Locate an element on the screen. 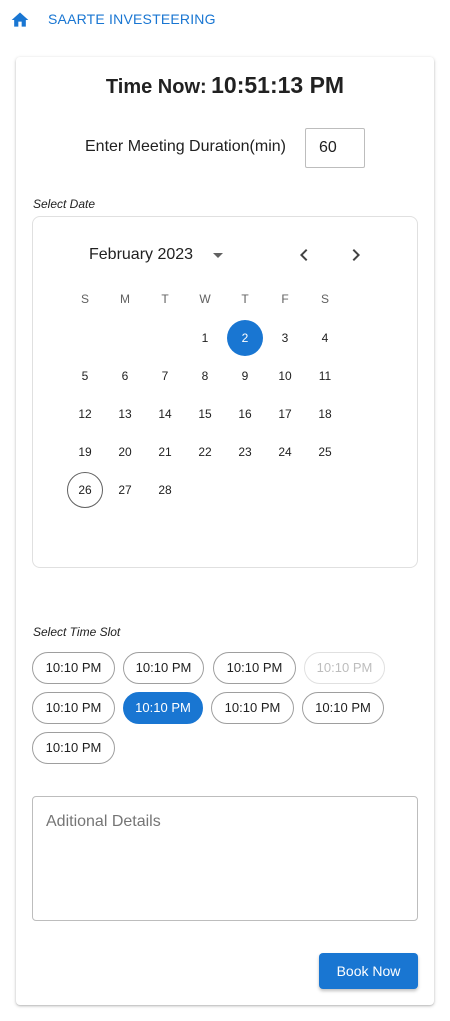  calendar-day: 20 is located at coordinates (125, 452).